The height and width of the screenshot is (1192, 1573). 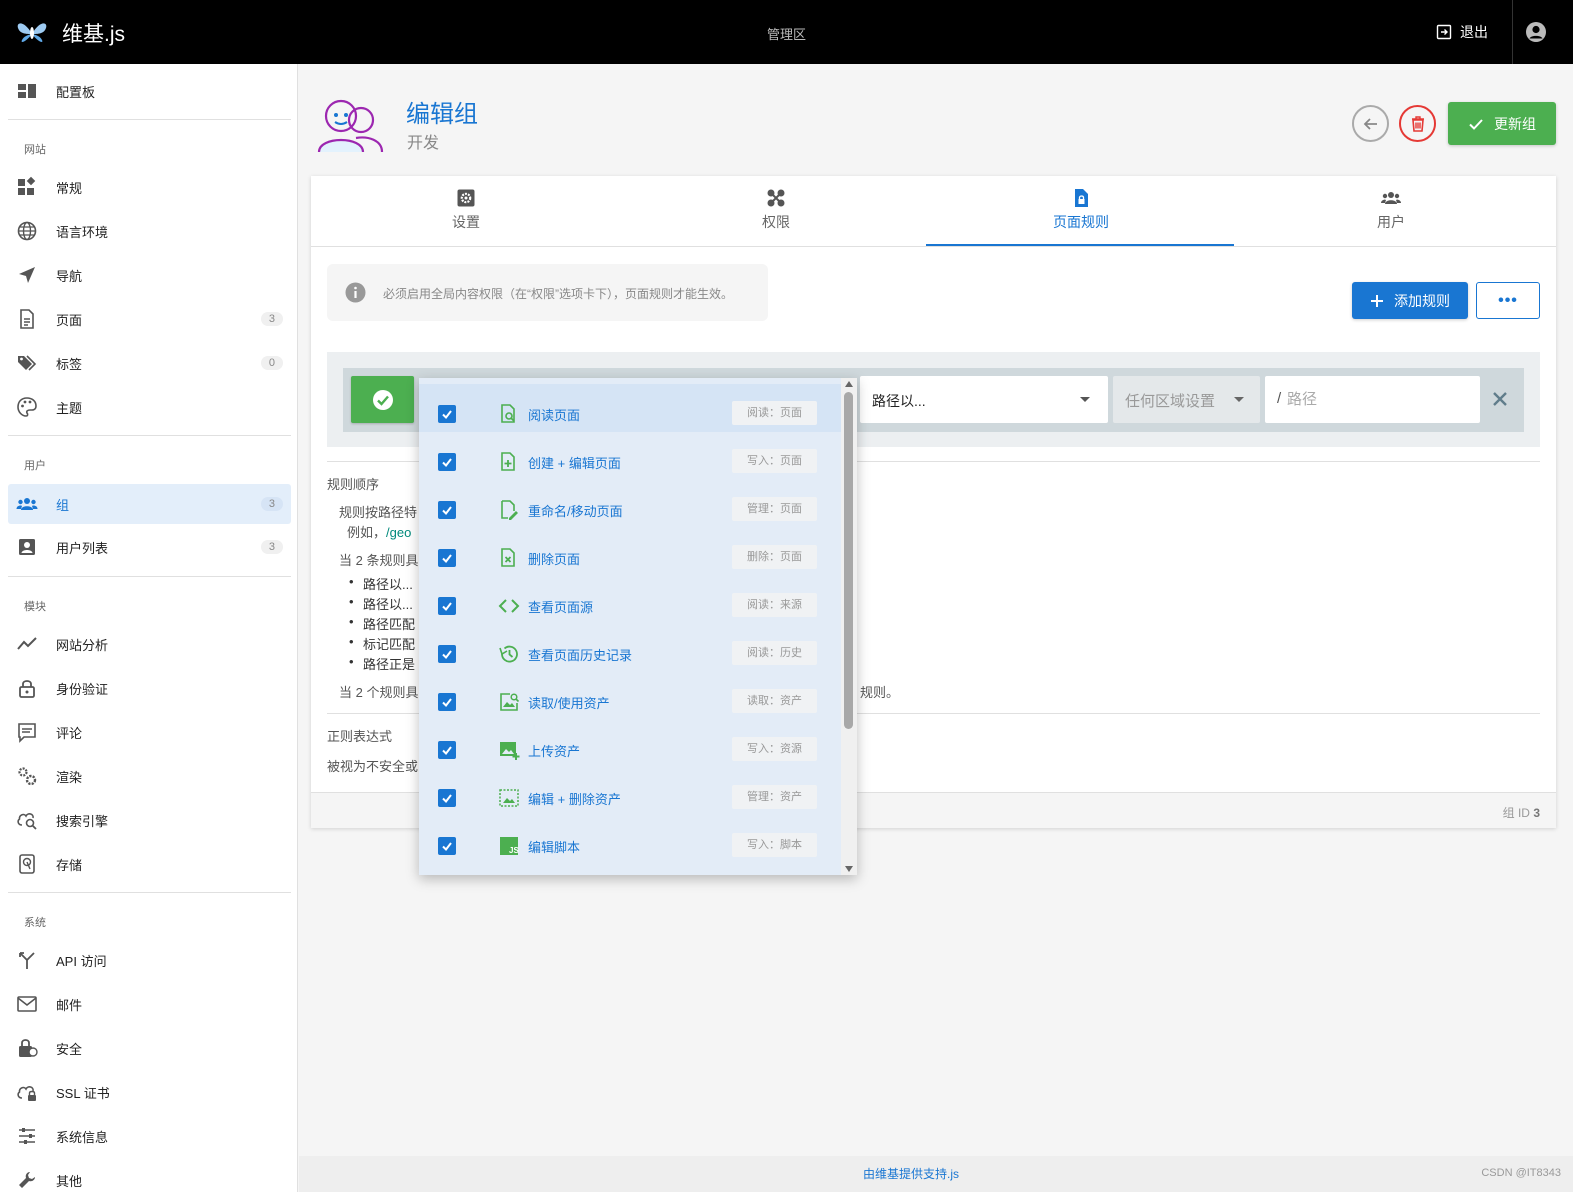 What do you see at coordinates (1462, 32) in the screenshot?
I see `logout-button: 退出` at bounding box center [1462, 32].